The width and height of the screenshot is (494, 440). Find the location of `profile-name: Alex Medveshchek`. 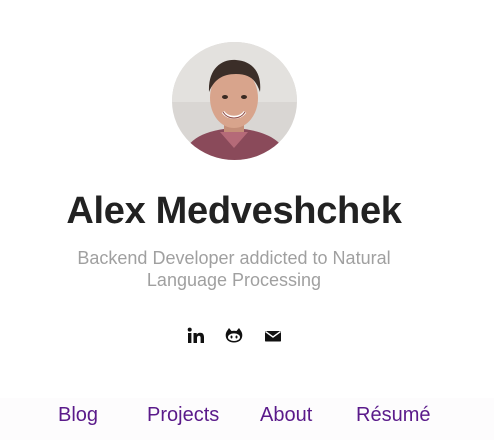

profile-name: Alex Medveshchek is located at coordinates (234, 211).